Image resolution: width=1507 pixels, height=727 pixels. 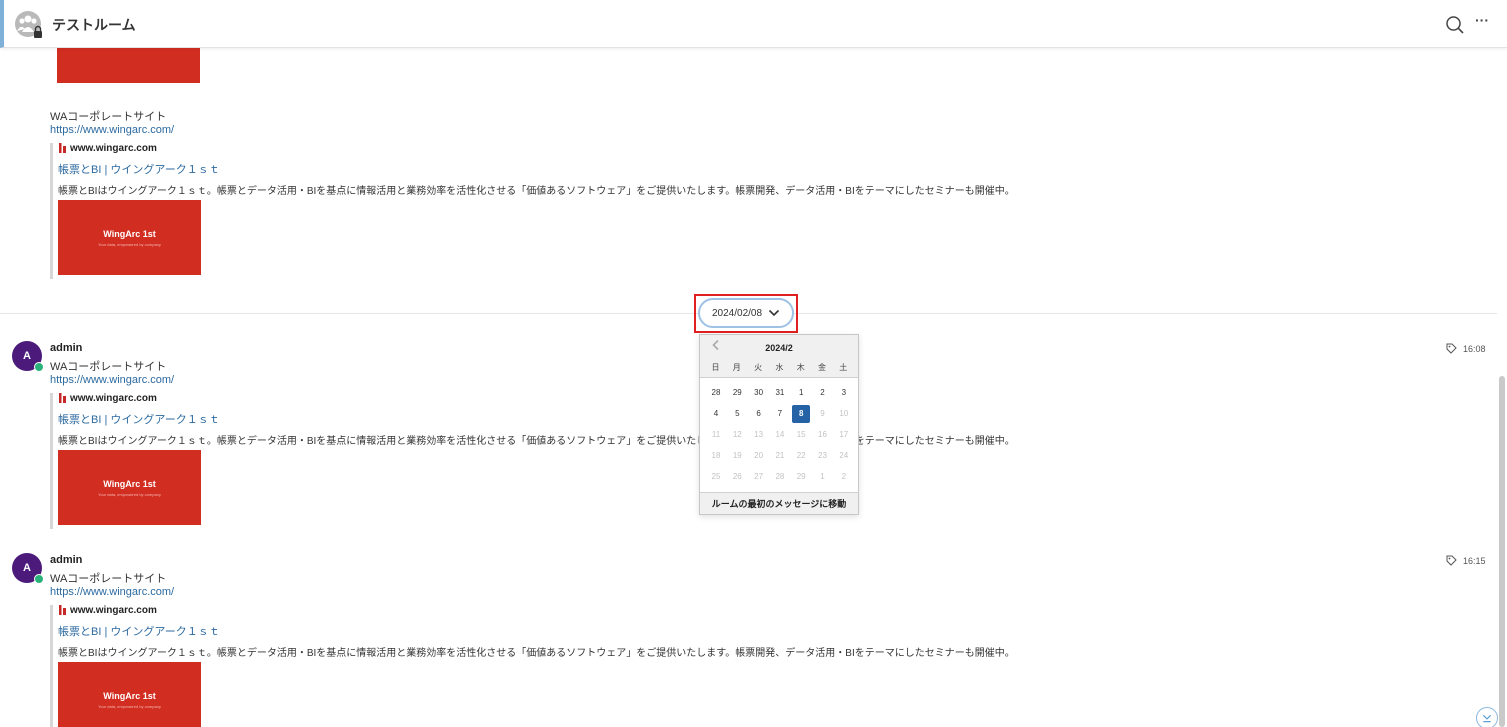 What do you see at coordinates (28, 24) in the screenshot?
I see `group-room-icon` at bounding box center [28, 24].